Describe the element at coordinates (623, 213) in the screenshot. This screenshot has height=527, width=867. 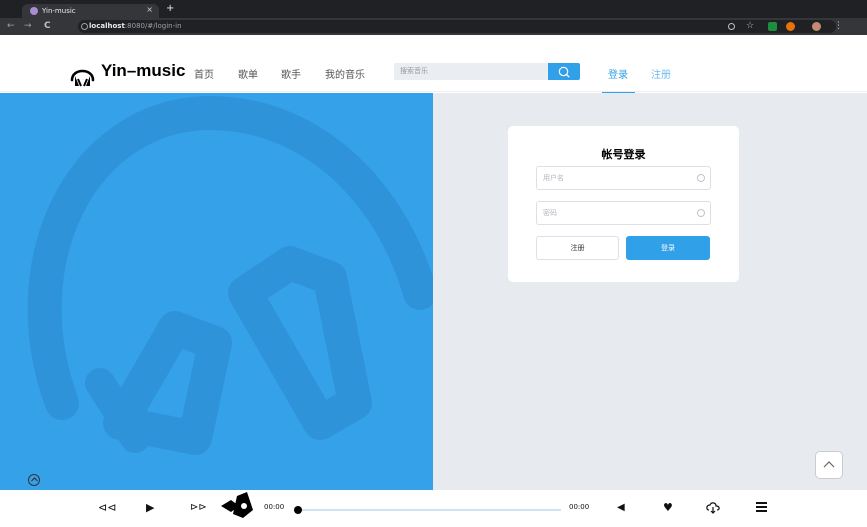
I see `password-field: 密码` at that location.